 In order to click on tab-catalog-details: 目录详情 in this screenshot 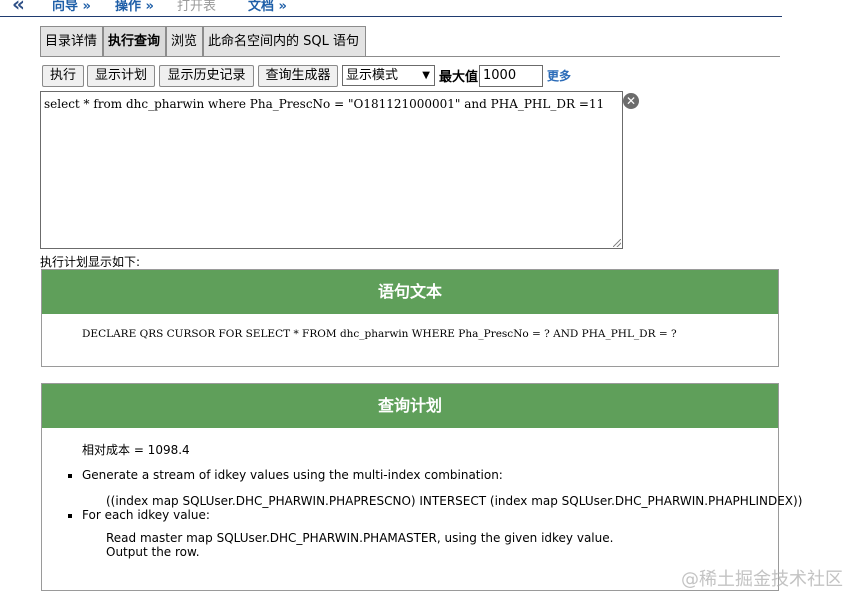, I will do `click(71, 41)`.